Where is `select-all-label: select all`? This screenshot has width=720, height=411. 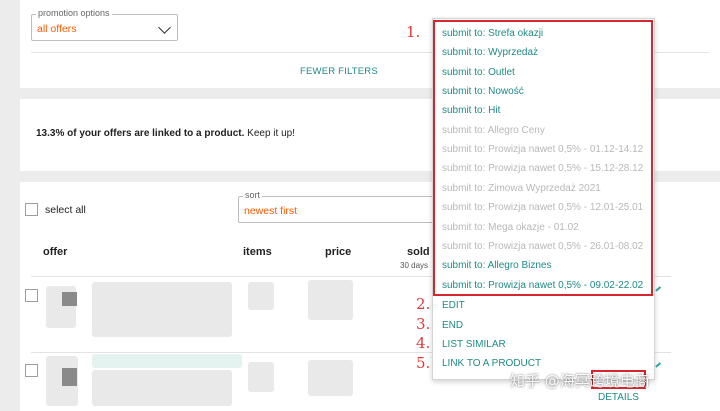 select-all-label: select all is located at coordinates (65, 210).